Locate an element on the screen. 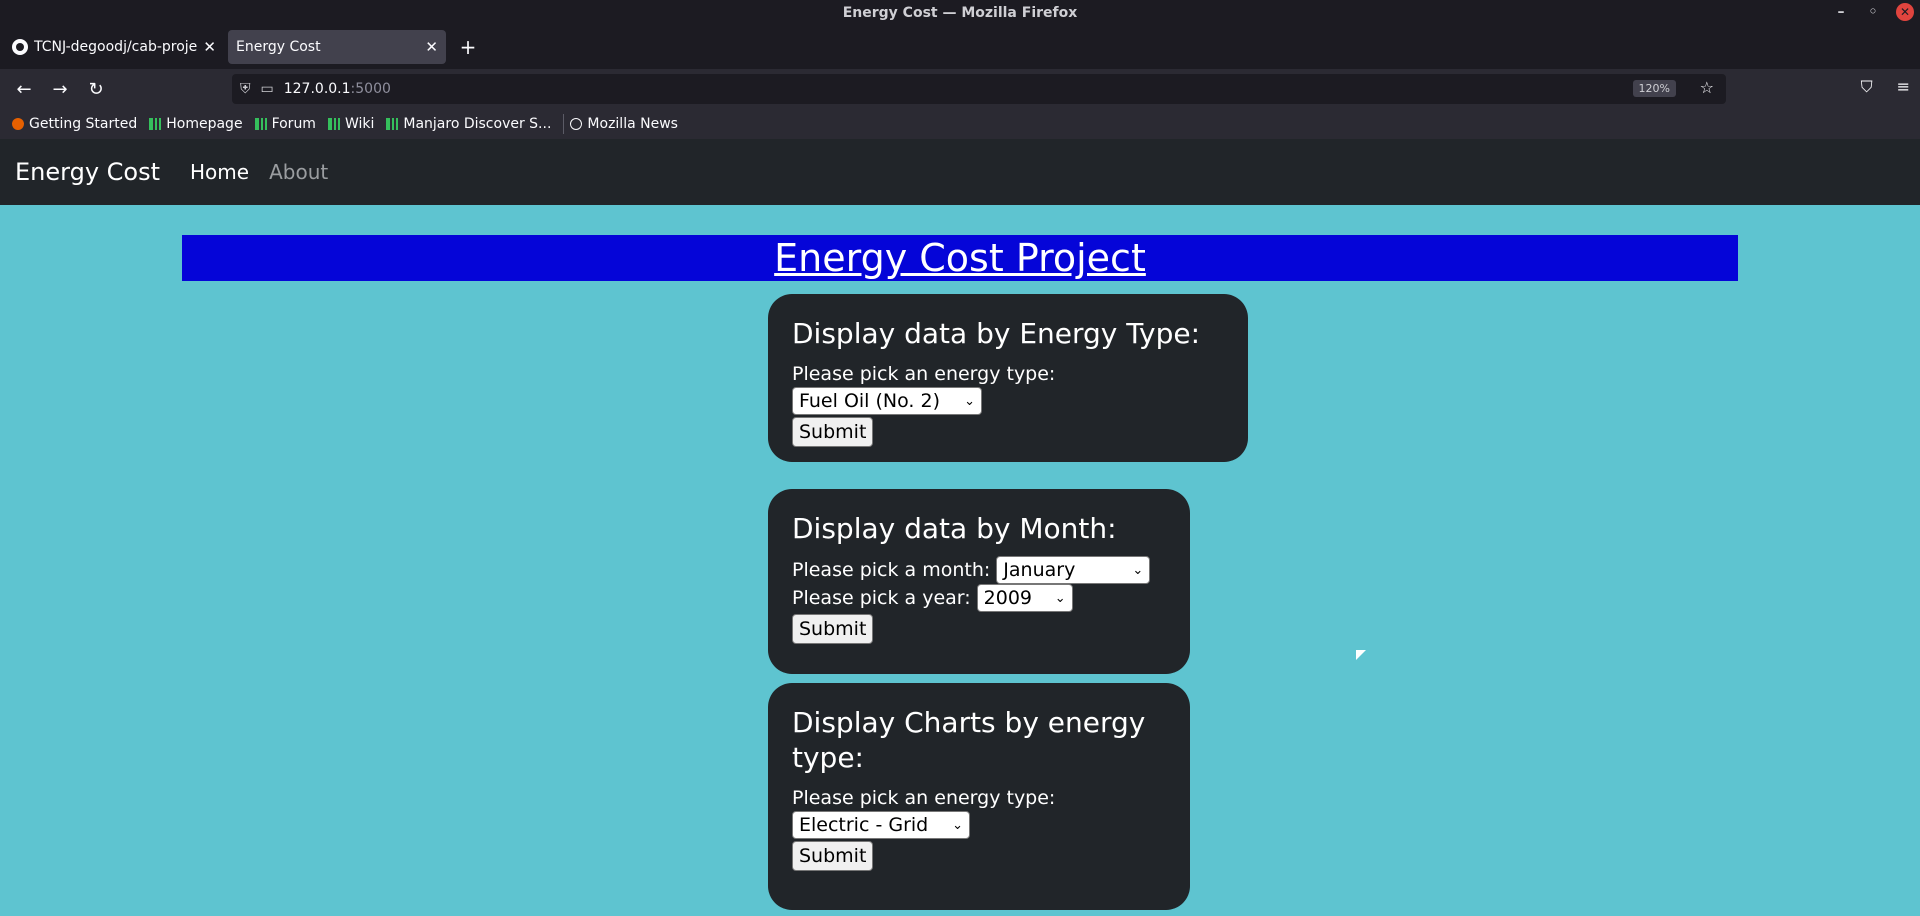 This screenshot has height=916, width=1920. globe-icon is located at coordinates (576, 124).